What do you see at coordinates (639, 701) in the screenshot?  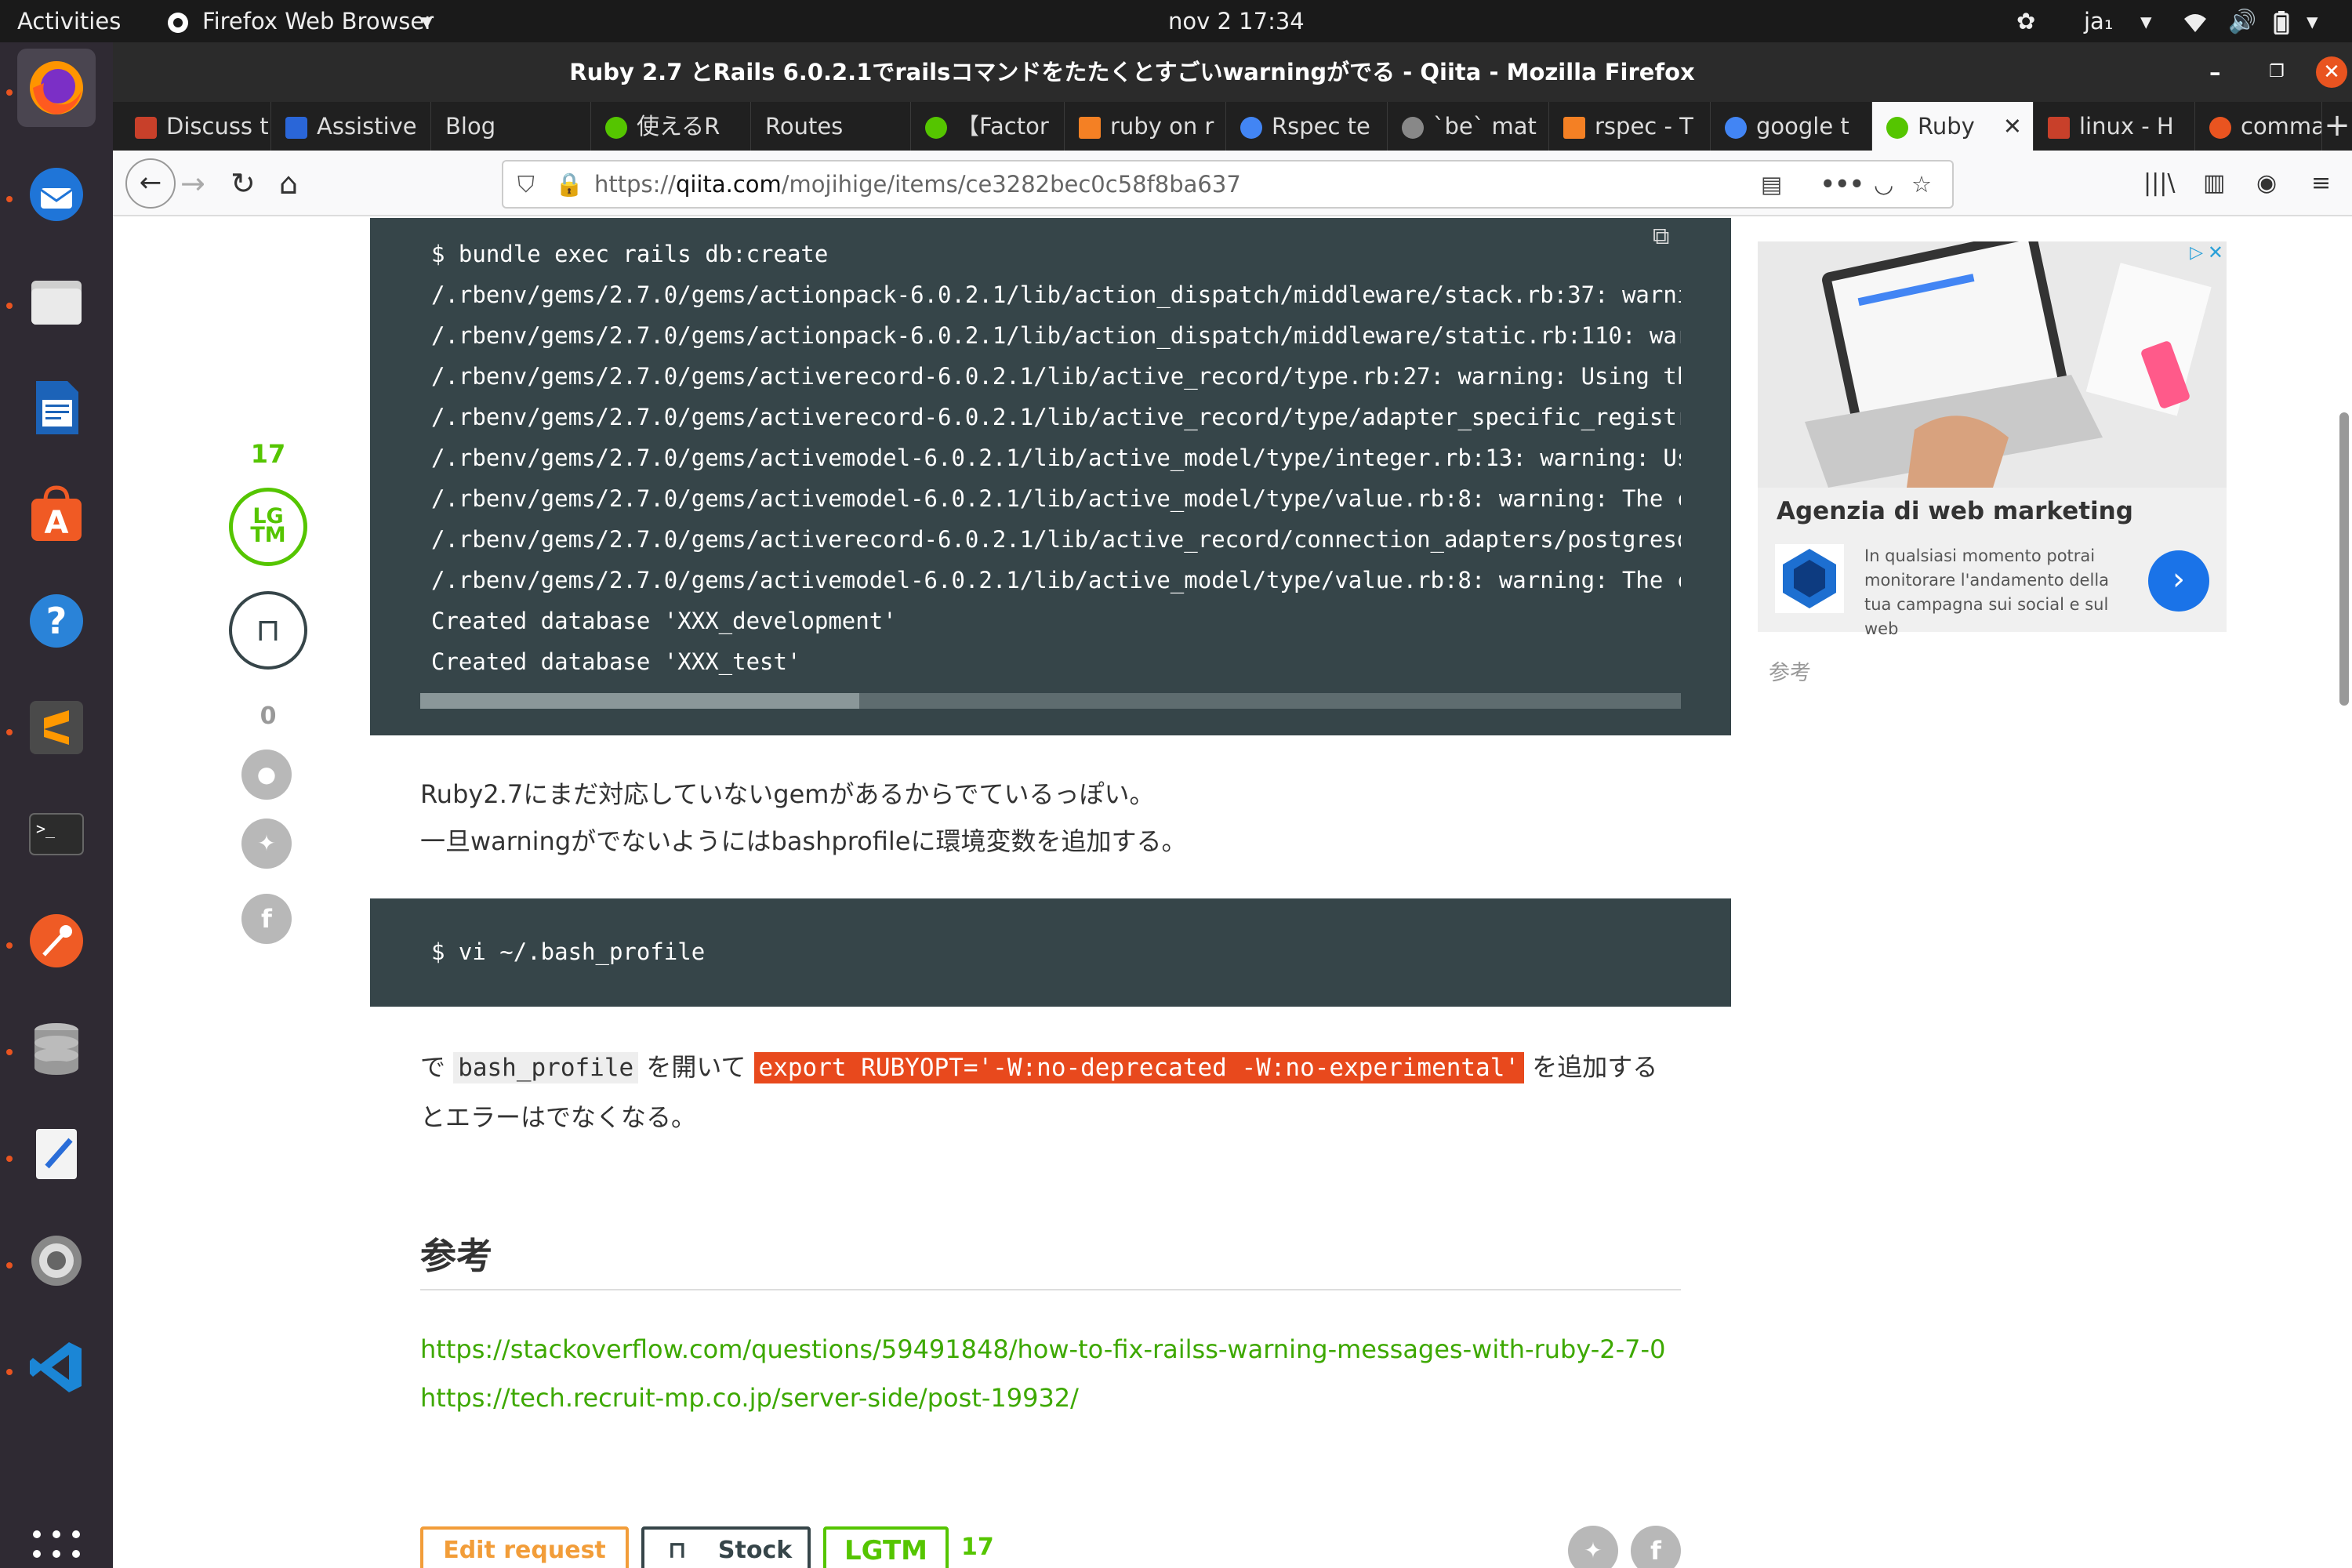 I see `code-scrollbar-thumb` at bounding box center [639, 701].